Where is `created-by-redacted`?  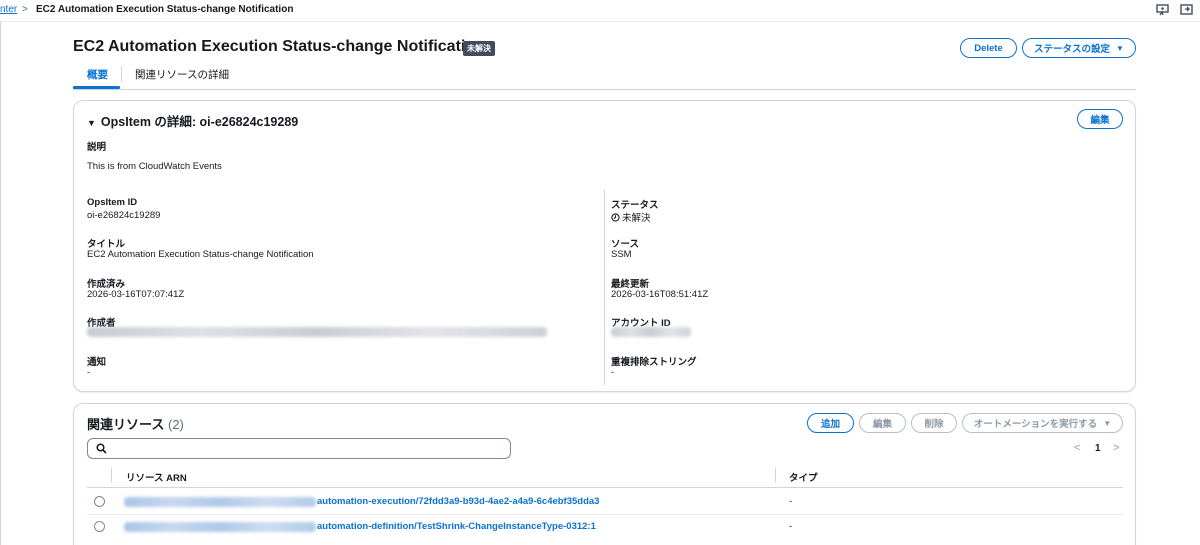
created-by-redacted is located at coordinates (317, 332).